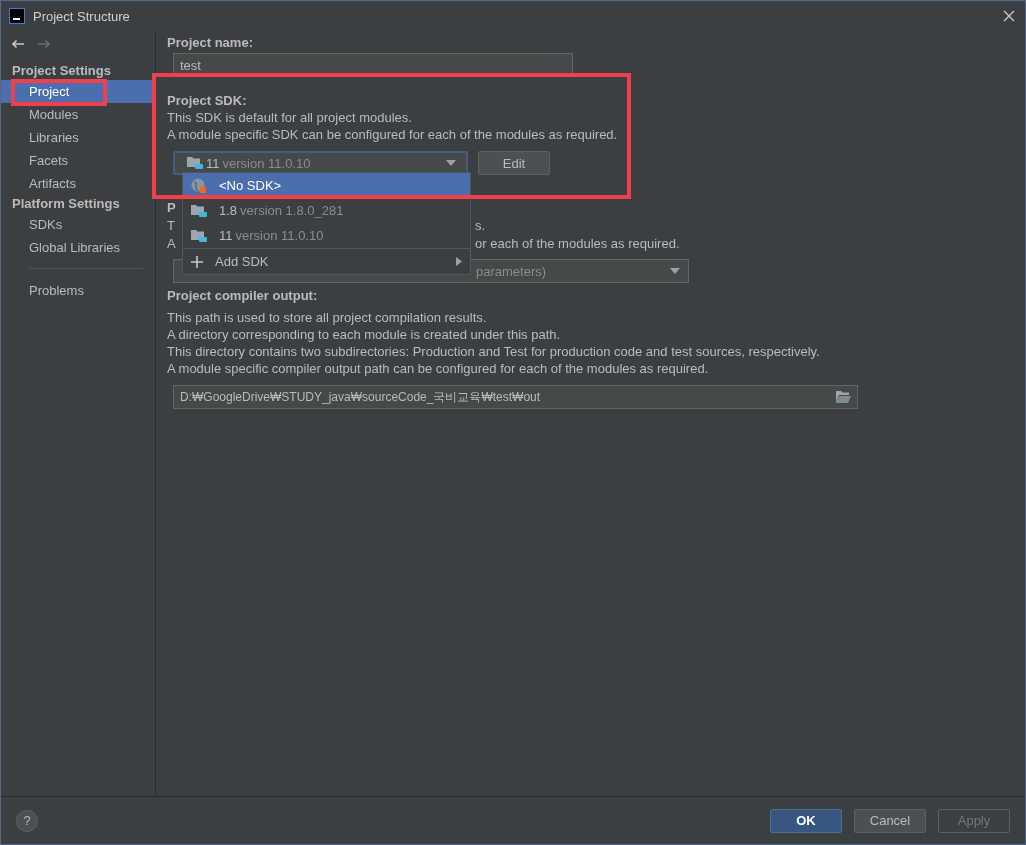 The image size is (1026, 845). What do you see at coordinates (494, 351) in the screenshot?
I see `description-text: This directory contains two subdirectories: Production and Test for production code and test sources, respectively.` at bounding box center [494, 351].